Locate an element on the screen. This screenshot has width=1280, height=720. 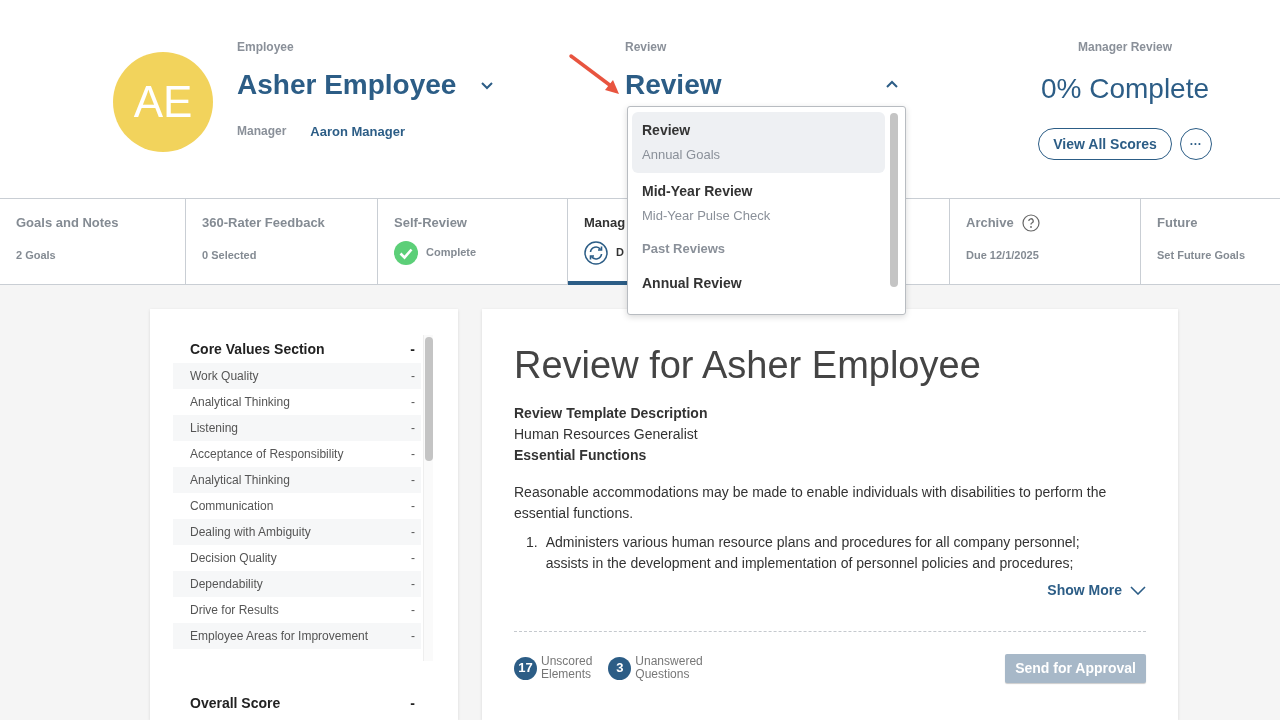
template-name: Human Resources Generalist is located at coordinates (606, 434).